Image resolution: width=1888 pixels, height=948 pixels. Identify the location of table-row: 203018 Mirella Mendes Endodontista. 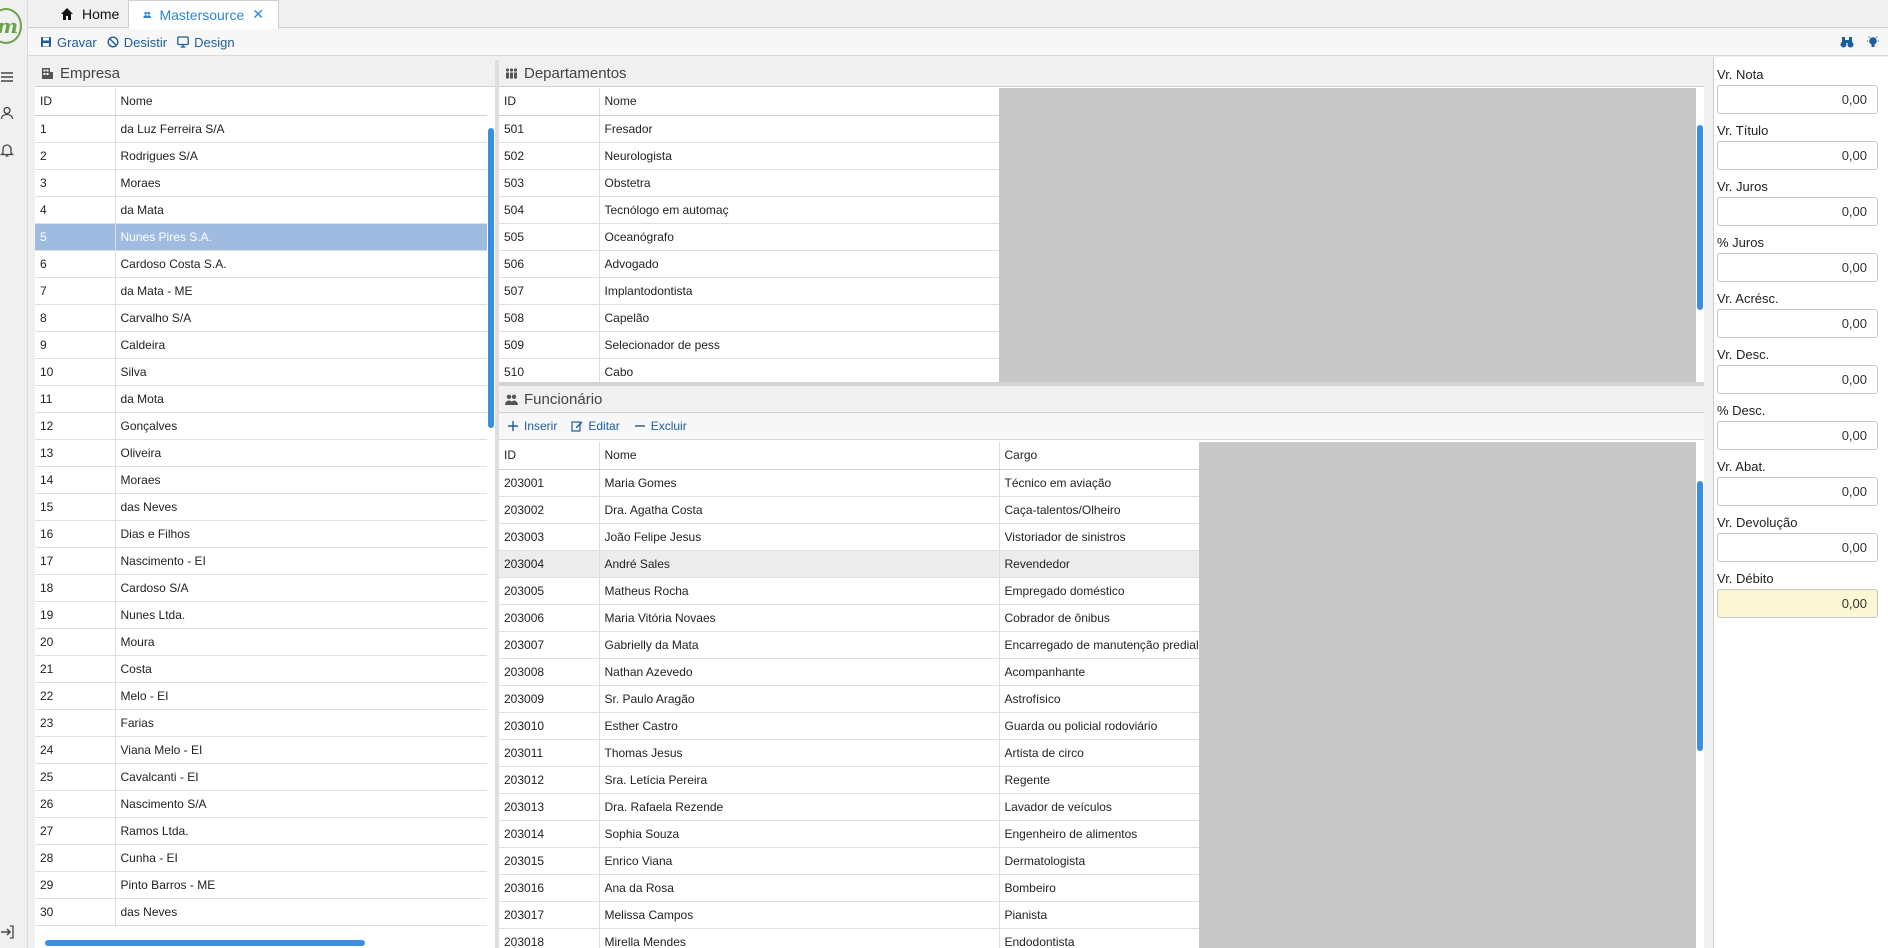
(849, 938).